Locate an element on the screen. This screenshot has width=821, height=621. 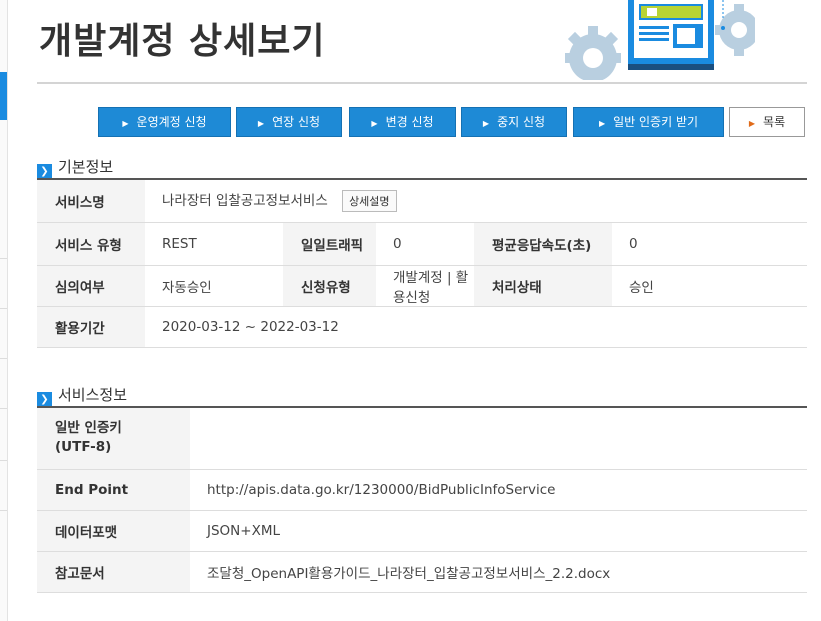
table-row: 일반 인증키 (UTF-8) is located at coordinates (422, 438).